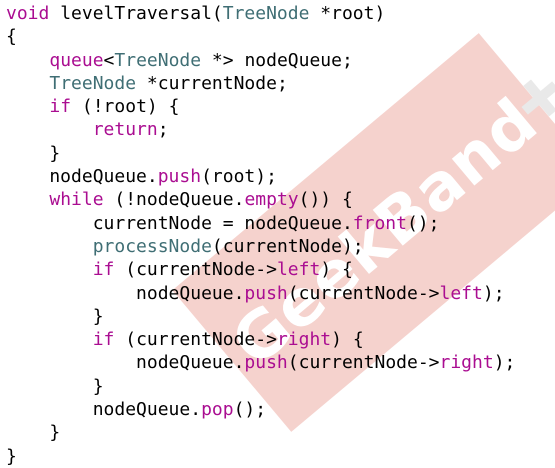 The height and width of the screenshot is (468, 555). Describe the element at coordinates (179, 223) in the screenshot. I see `code-token: currentNode = nodeQueue.` at that location.